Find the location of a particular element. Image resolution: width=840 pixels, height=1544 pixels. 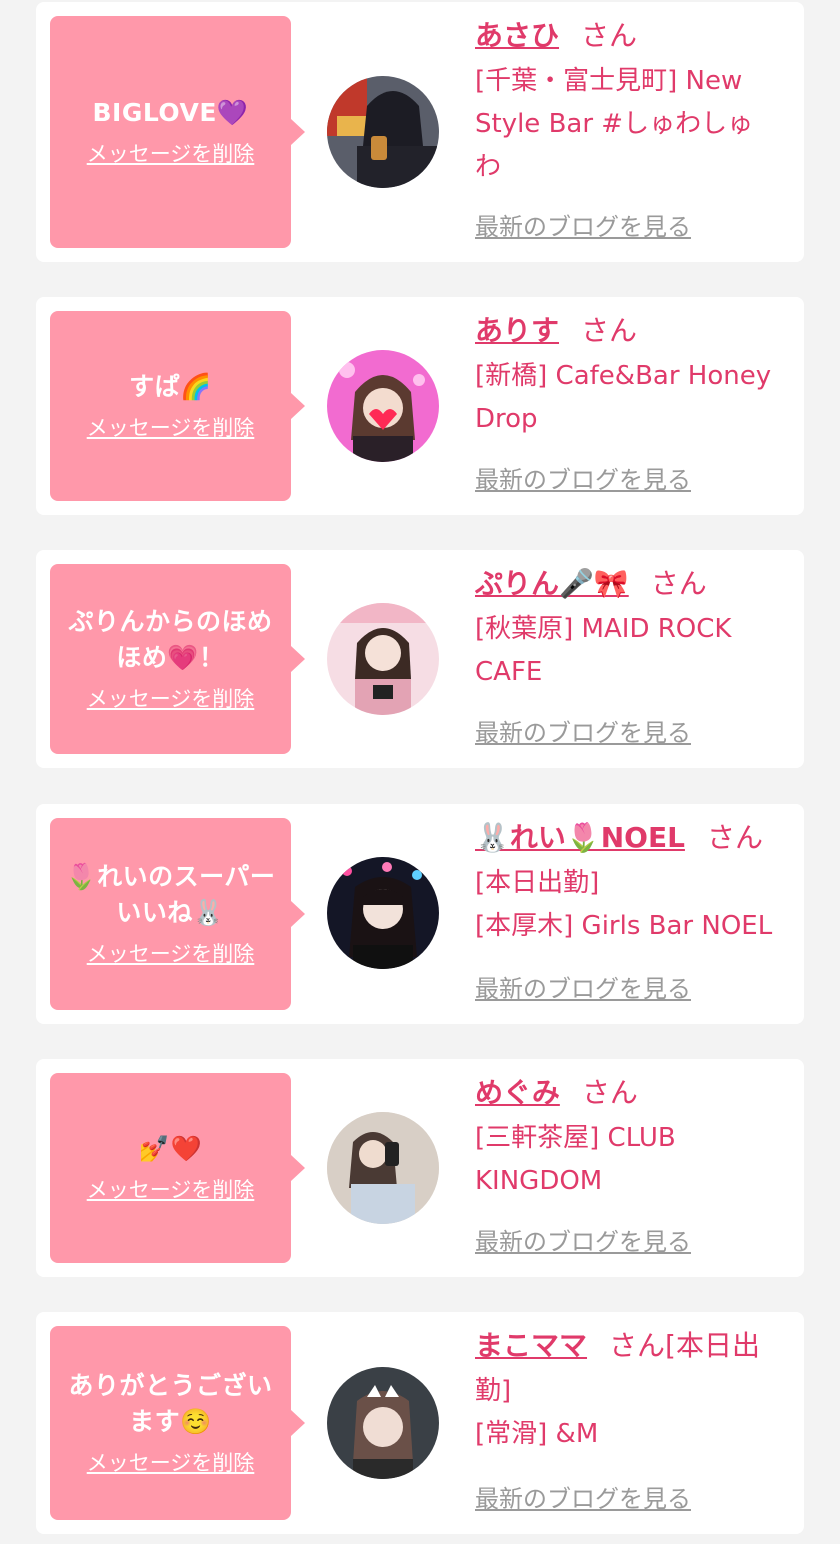

shop-line: [新橋] Cafe&Bar Honey is located at coordinates (623, 376).